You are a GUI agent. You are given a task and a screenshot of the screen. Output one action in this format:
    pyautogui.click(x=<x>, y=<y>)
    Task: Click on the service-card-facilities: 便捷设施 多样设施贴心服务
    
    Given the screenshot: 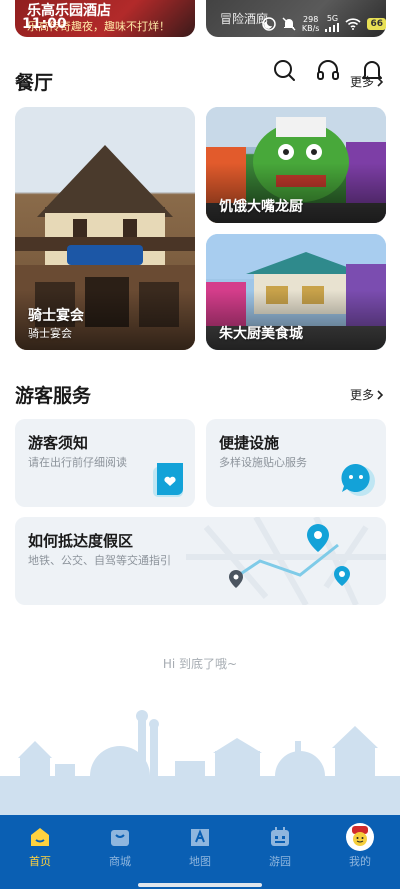 What is the action you would take?
    pyautogui.click(x=296, y=463)
    